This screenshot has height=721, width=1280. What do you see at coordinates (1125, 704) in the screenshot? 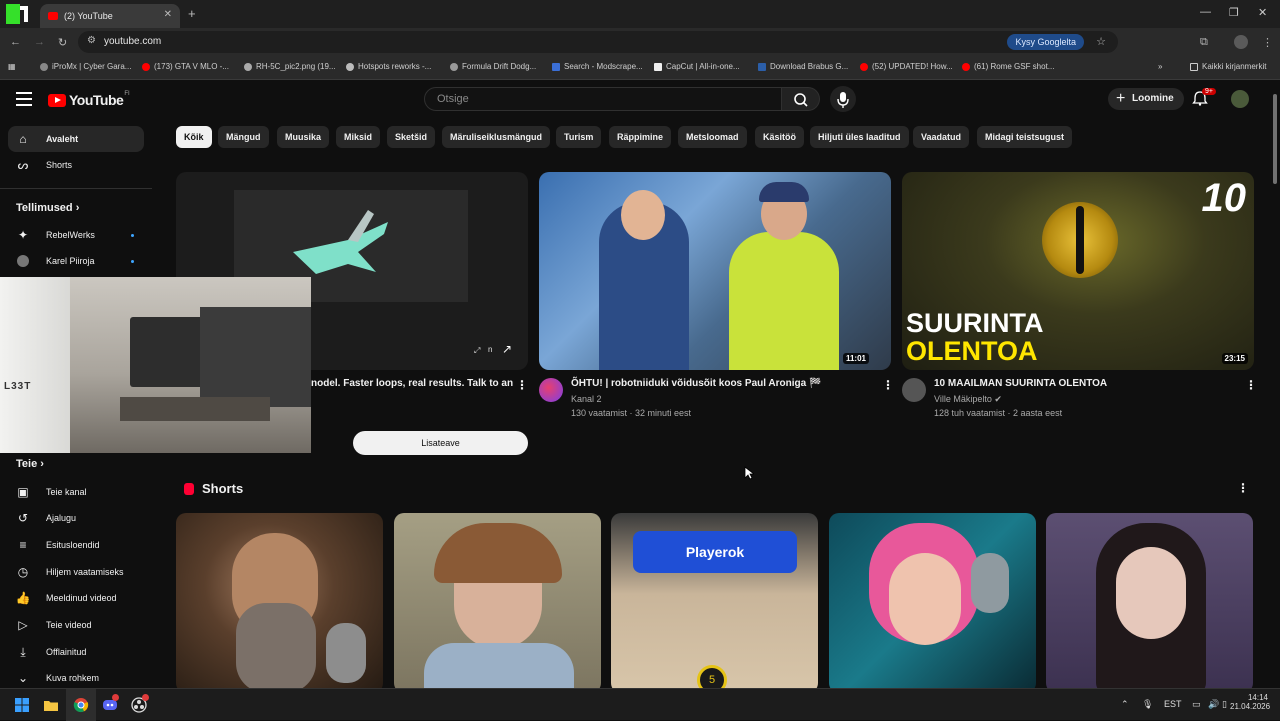
I see `tray-overflow-icon: ⌃` at bounding box center [1125, 704].